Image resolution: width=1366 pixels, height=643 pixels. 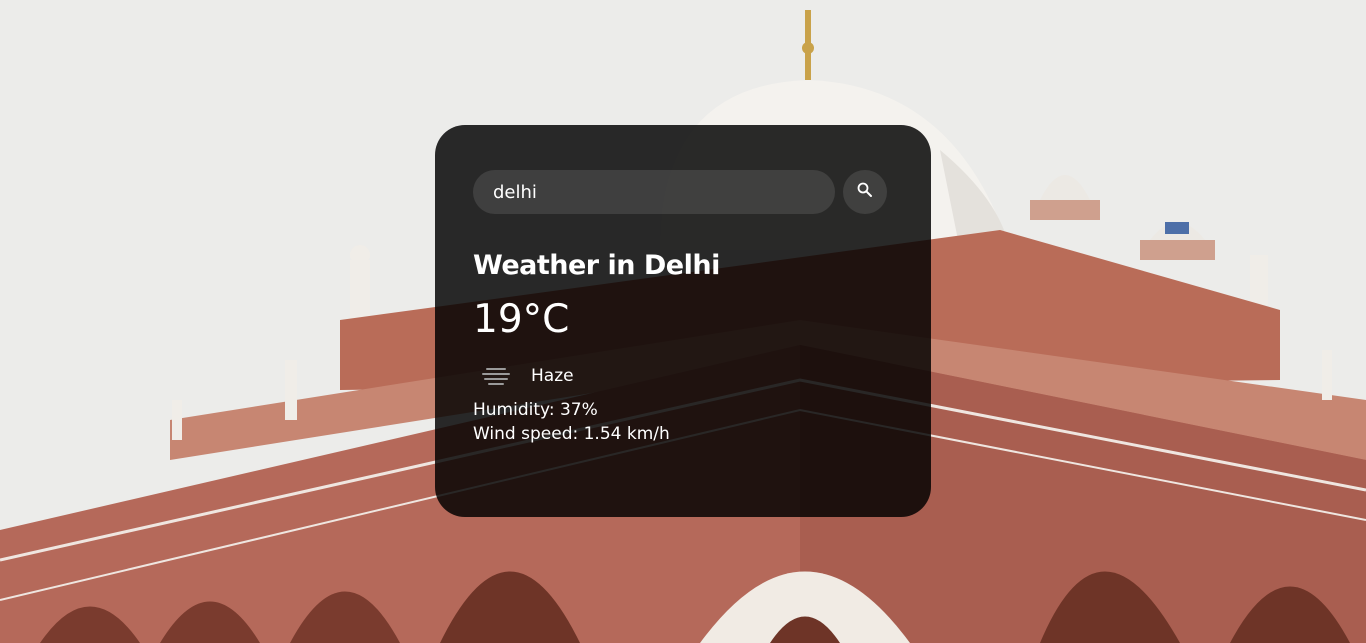 I want to click on search-bar, so click(x=683, y=192).